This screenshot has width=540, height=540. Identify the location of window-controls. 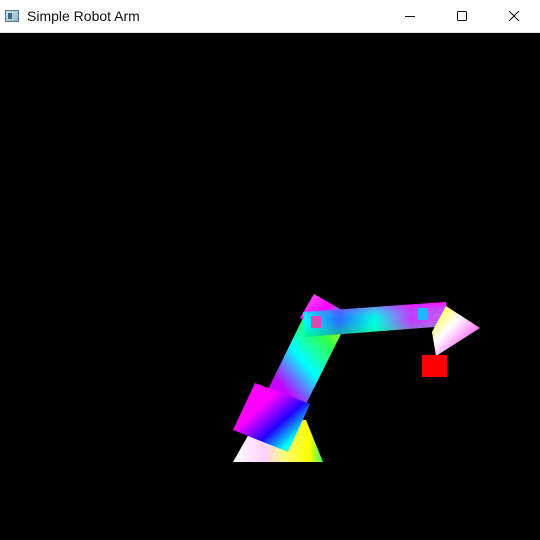
(462, 16).